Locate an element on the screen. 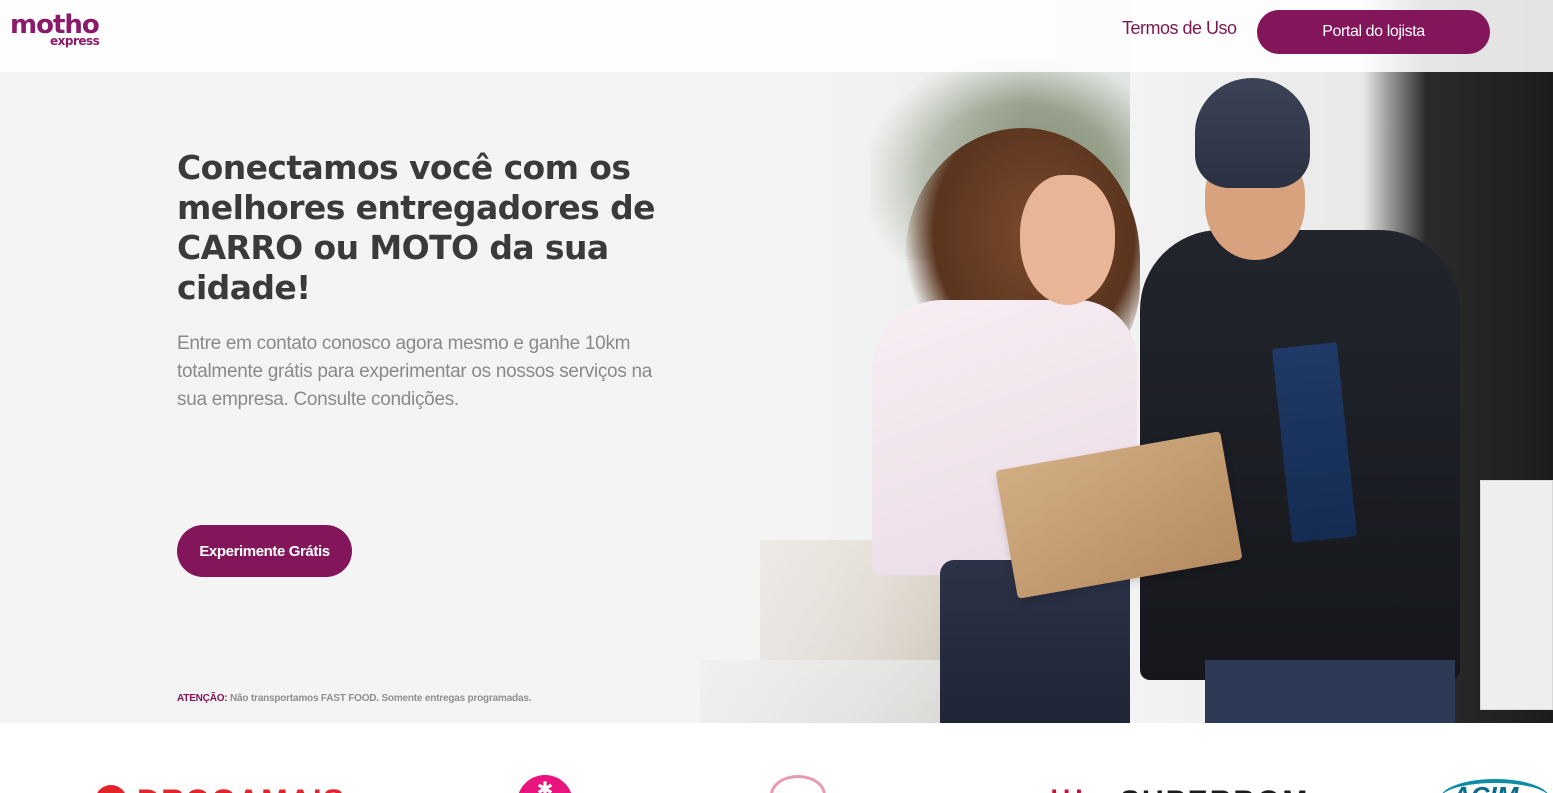 This screenshot has width=1553, height=793. drogamais-wordmark: DROGAMAIS is located at coordinates (241, 788).